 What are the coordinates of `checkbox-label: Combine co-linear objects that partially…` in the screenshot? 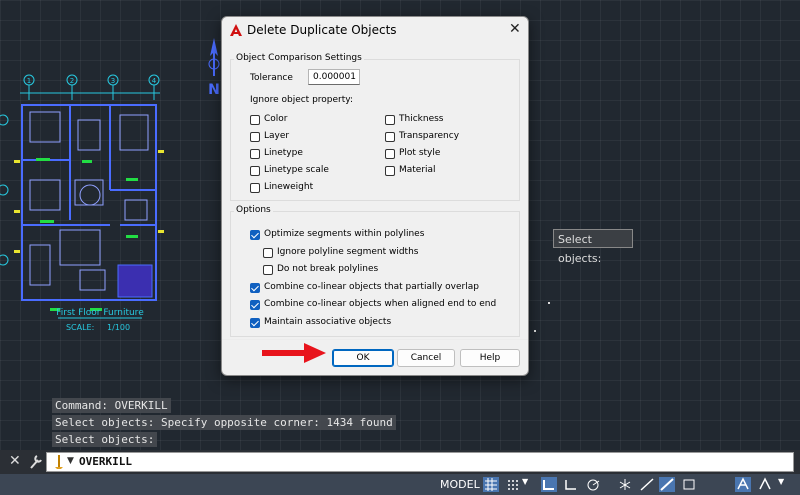 It's located at (371, 287).